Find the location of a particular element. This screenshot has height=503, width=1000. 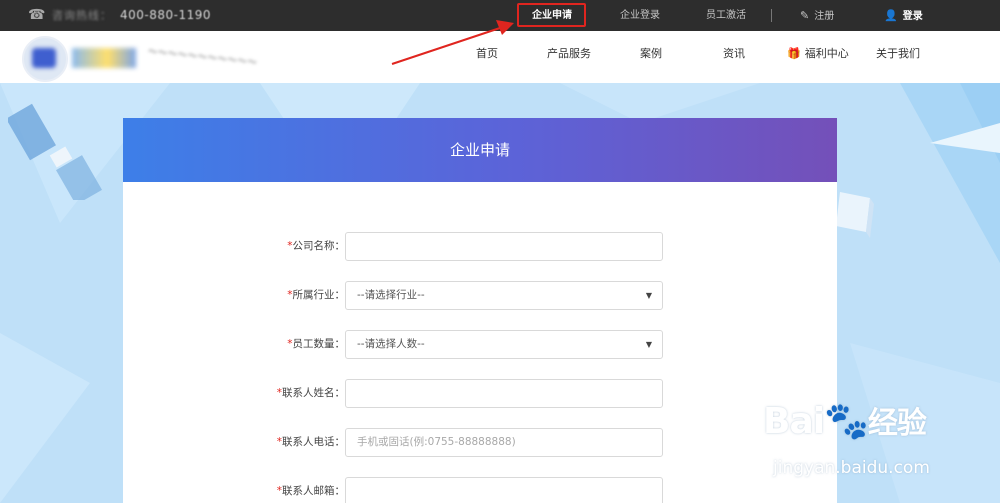

employee-count-select-value: --请选择人数-- is located at coordinates (391, 344).